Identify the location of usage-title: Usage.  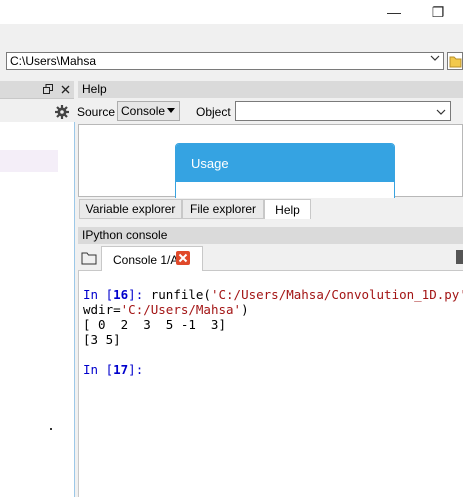
(210, 163).